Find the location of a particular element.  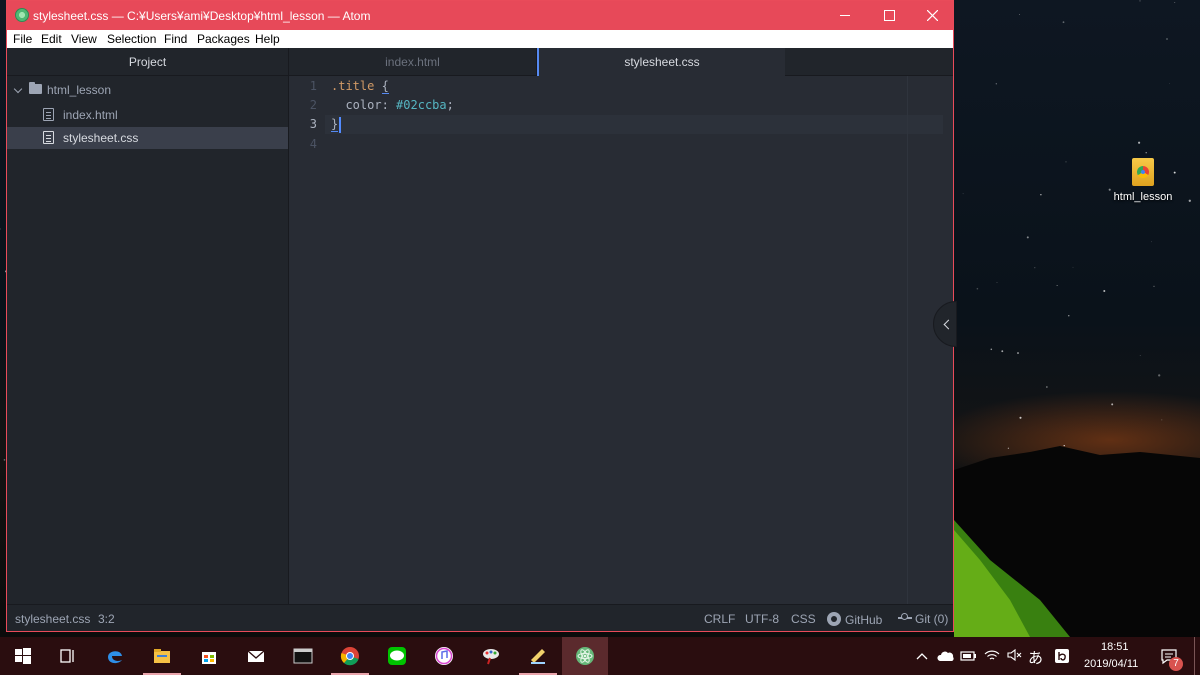

menu-file: File is located at coordinates (22, 39).